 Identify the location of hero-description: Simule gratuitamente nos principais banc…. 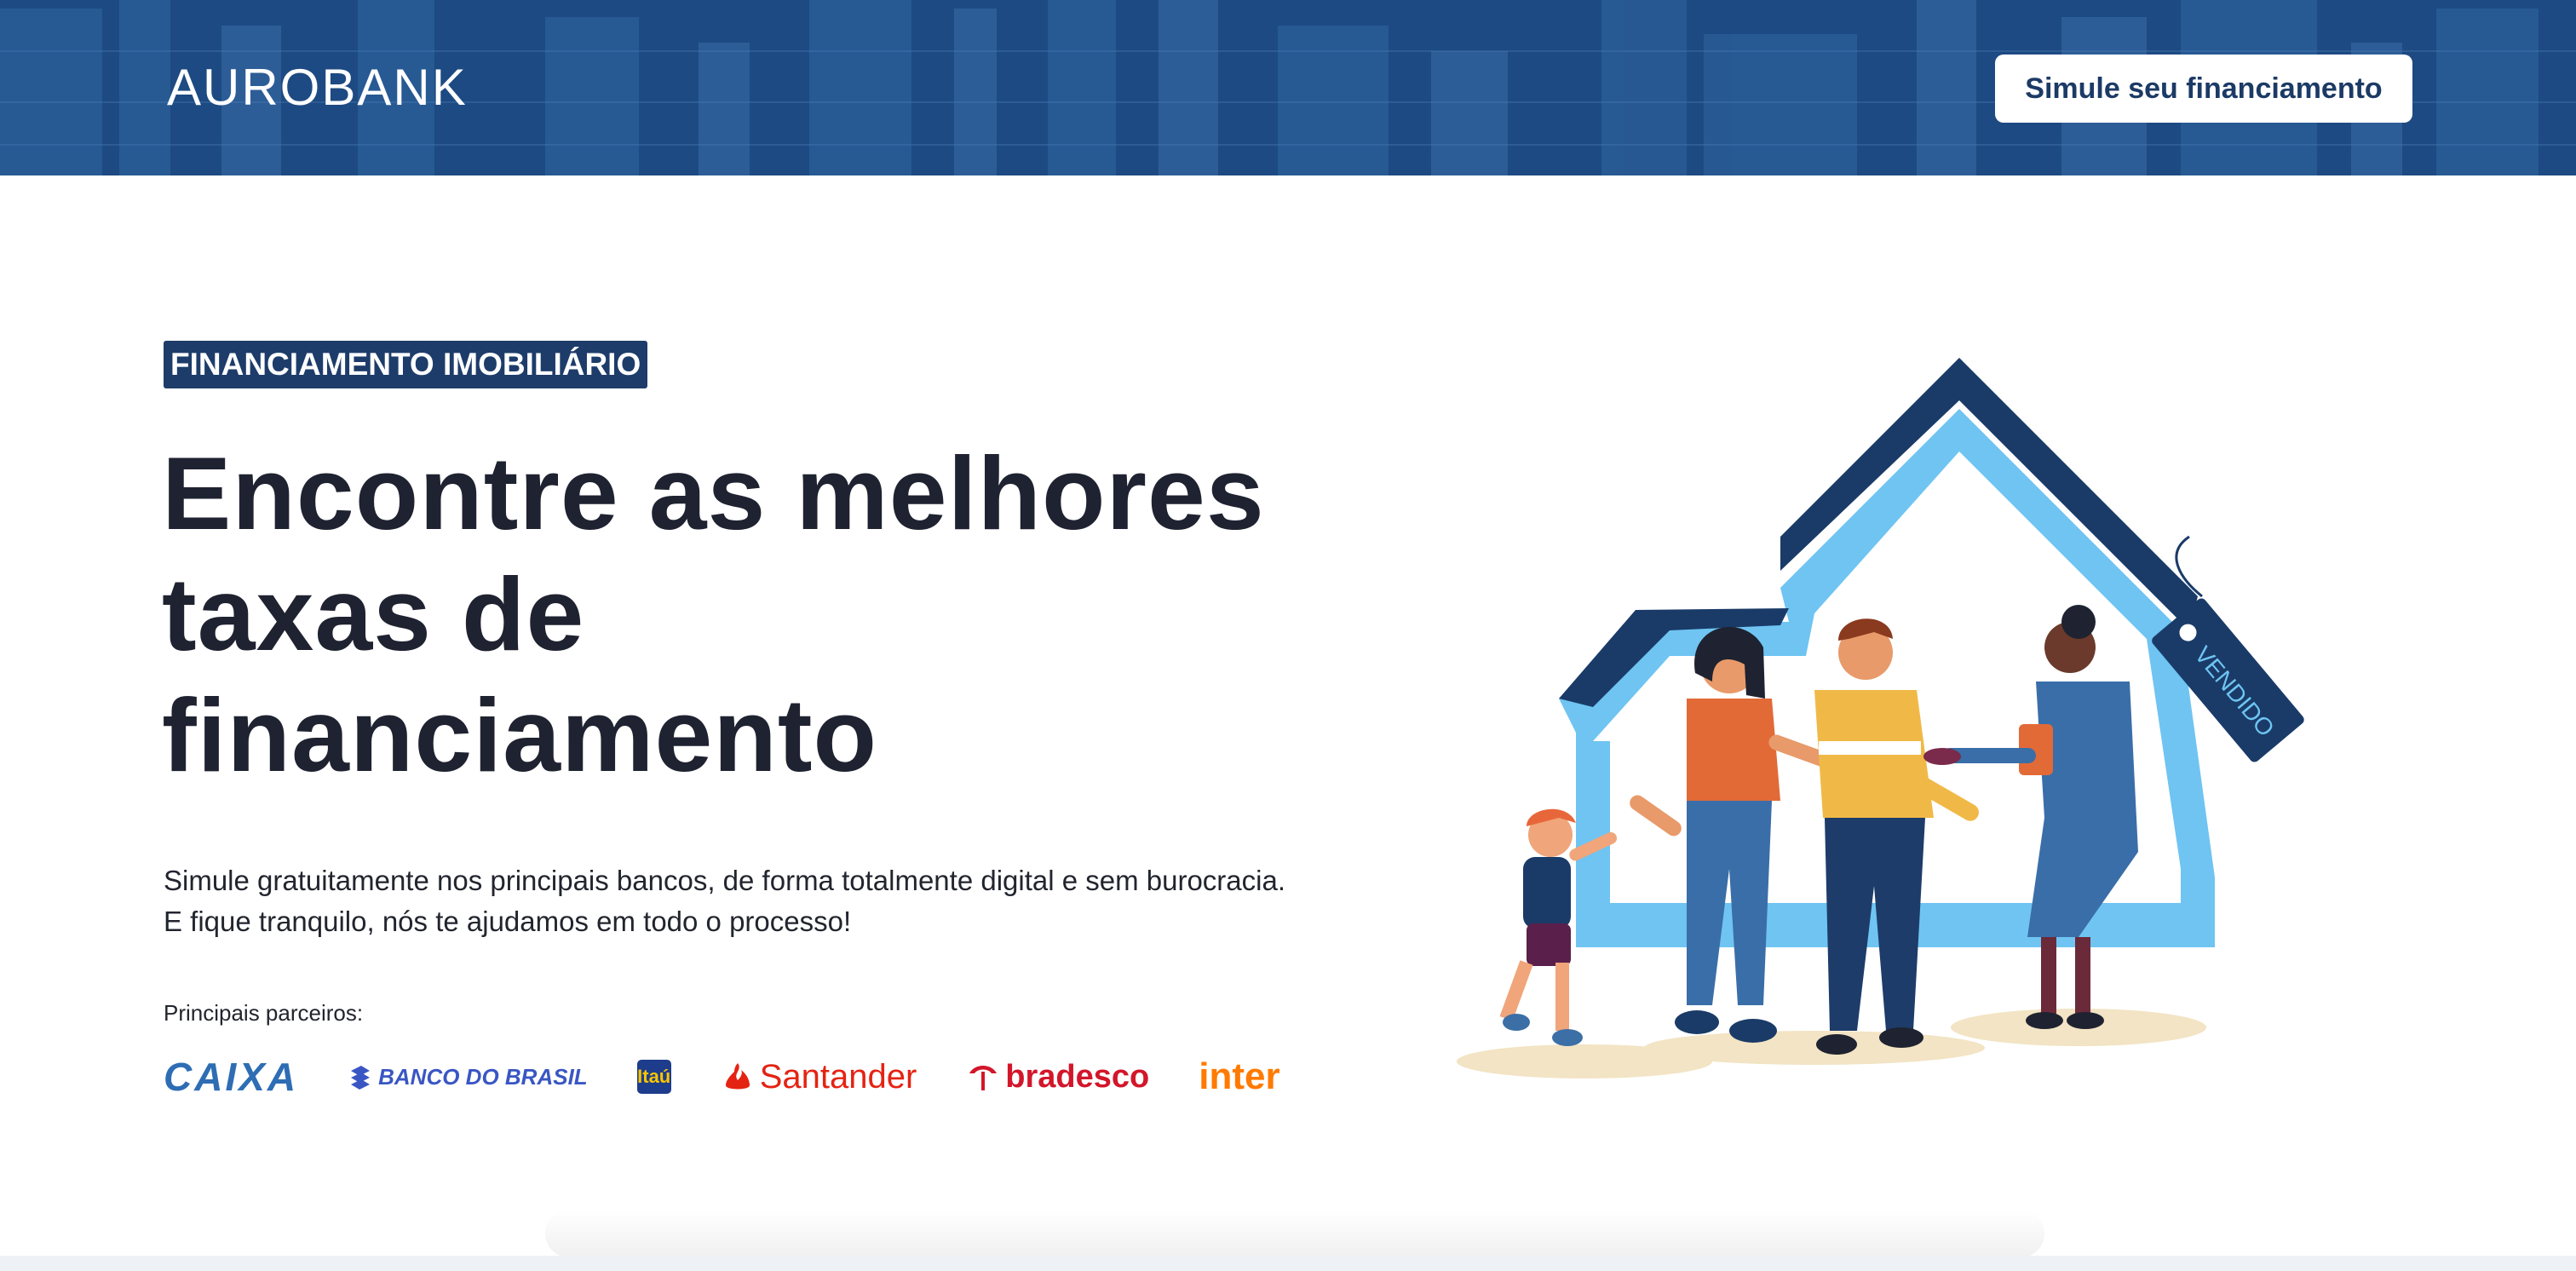
(725, 901).